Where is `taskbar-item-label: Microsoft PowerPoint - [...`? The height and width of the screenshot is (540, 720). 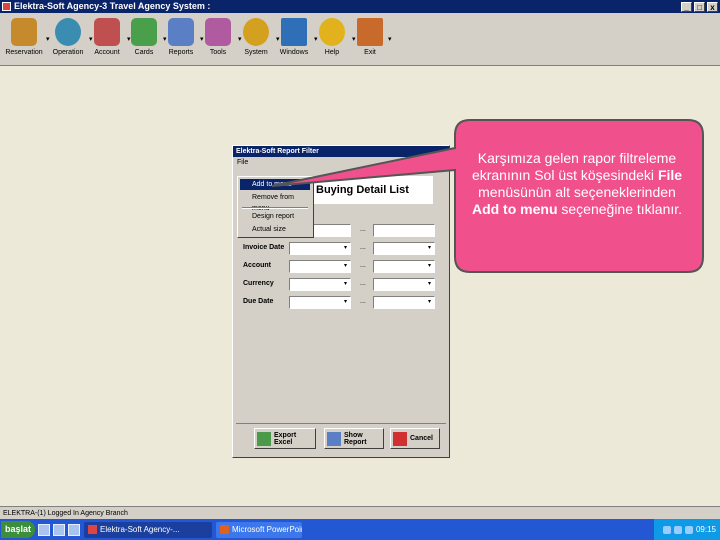 taskbar-item-label: Microsoft PowerPoint - [... is located at coordinates (267, 529).